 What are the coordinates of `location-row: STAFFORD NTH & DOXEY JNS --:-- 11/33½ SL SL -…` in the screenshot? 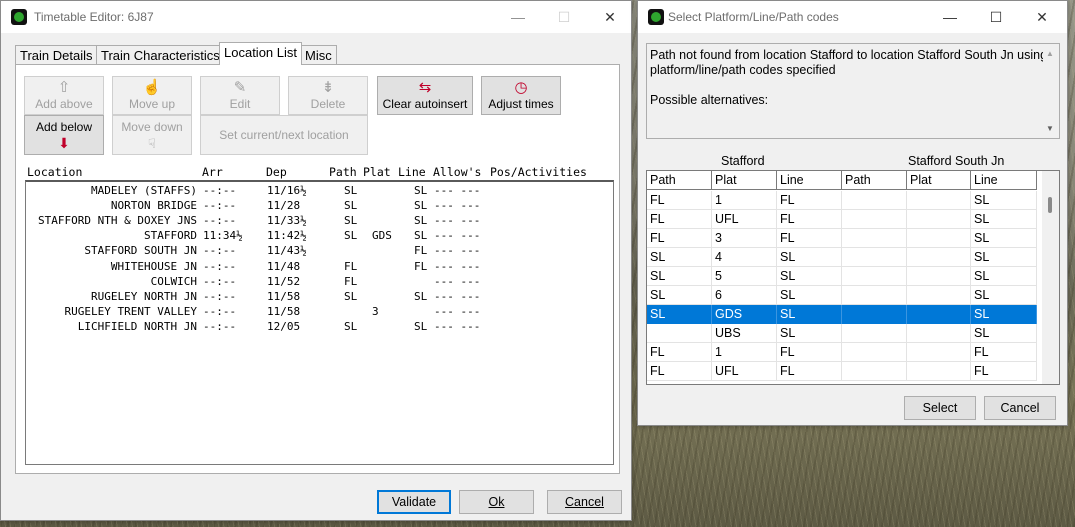 It's located at (318, 220).